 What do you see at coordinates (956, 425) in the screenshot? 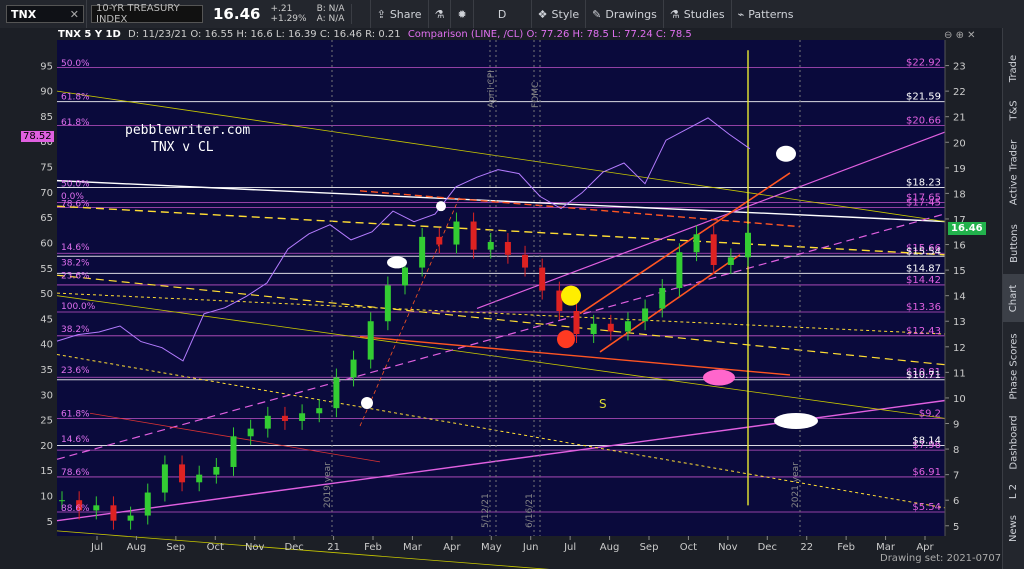
I see `right-tick-label: 9` at bounding box center [956, 425].